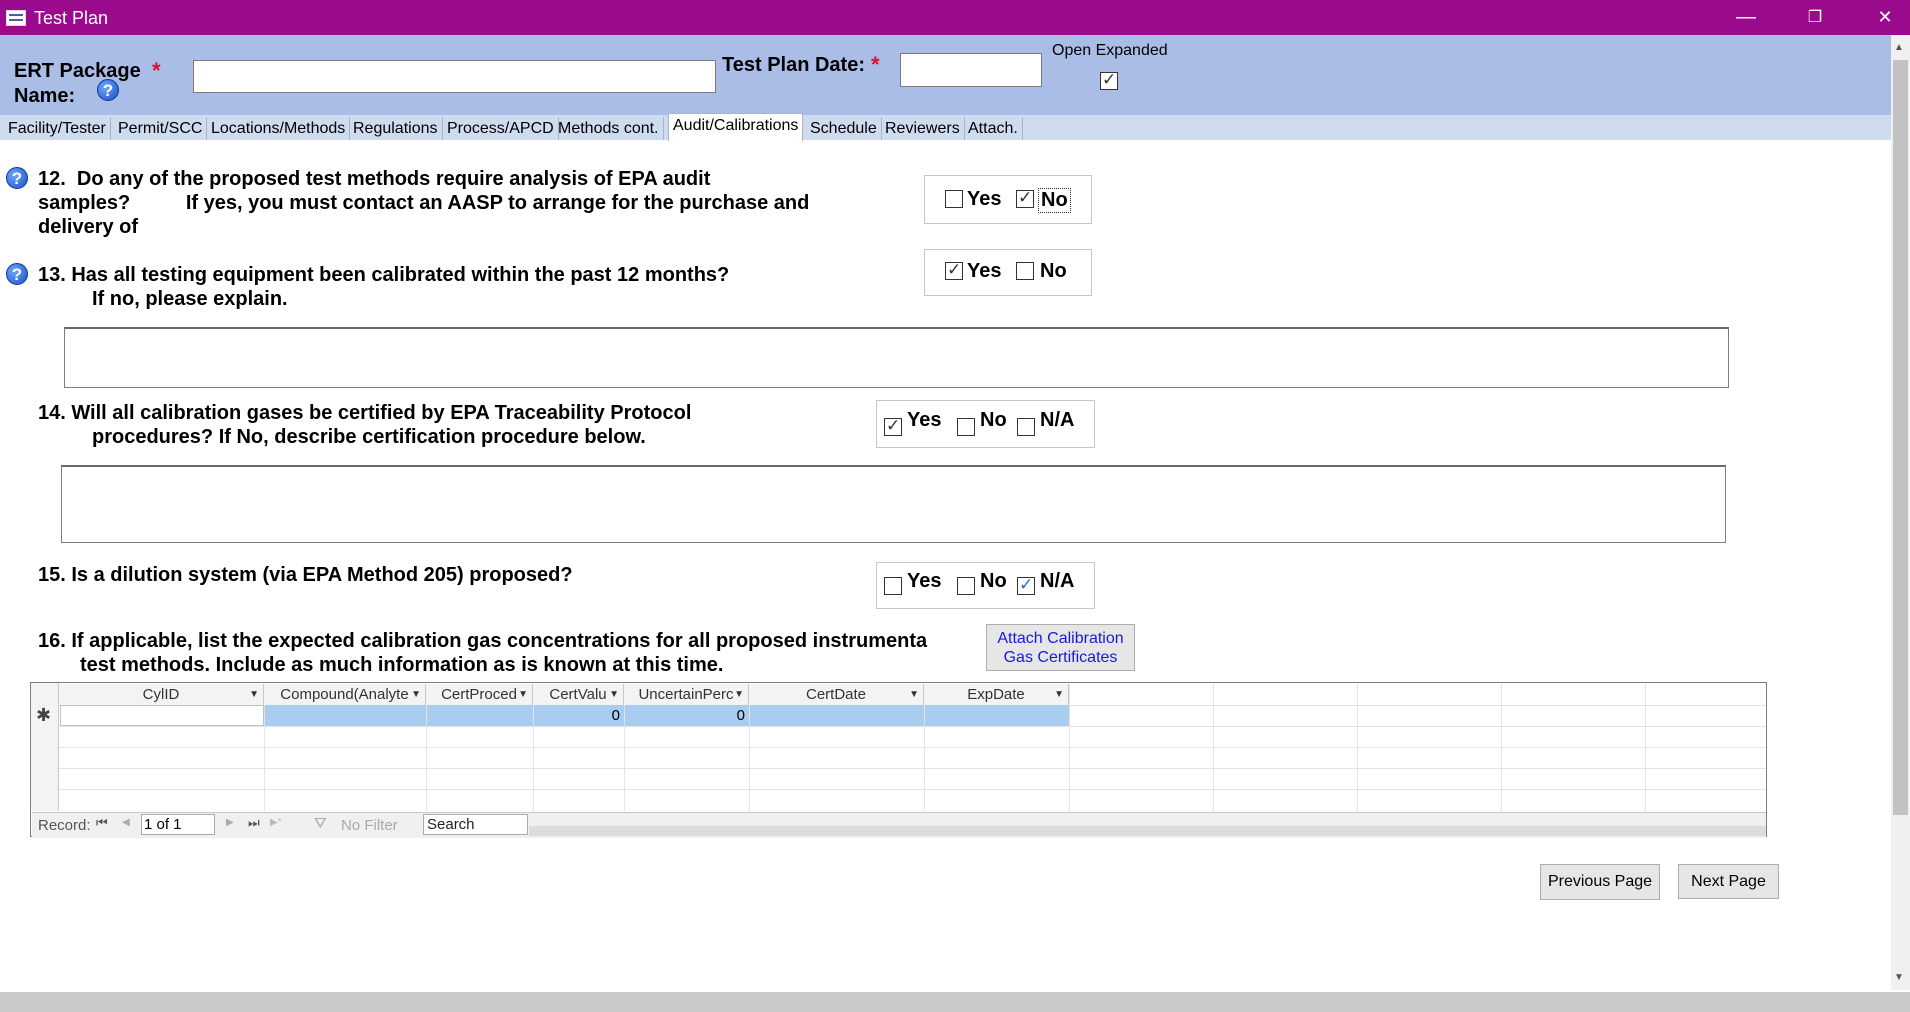 Image resolution: width=1910 pixels, height=1012 pixels. Describe the element at coordinates (1110, 50) in the screenshot. I see `open-expanded-label: Open Expanded` at that location.